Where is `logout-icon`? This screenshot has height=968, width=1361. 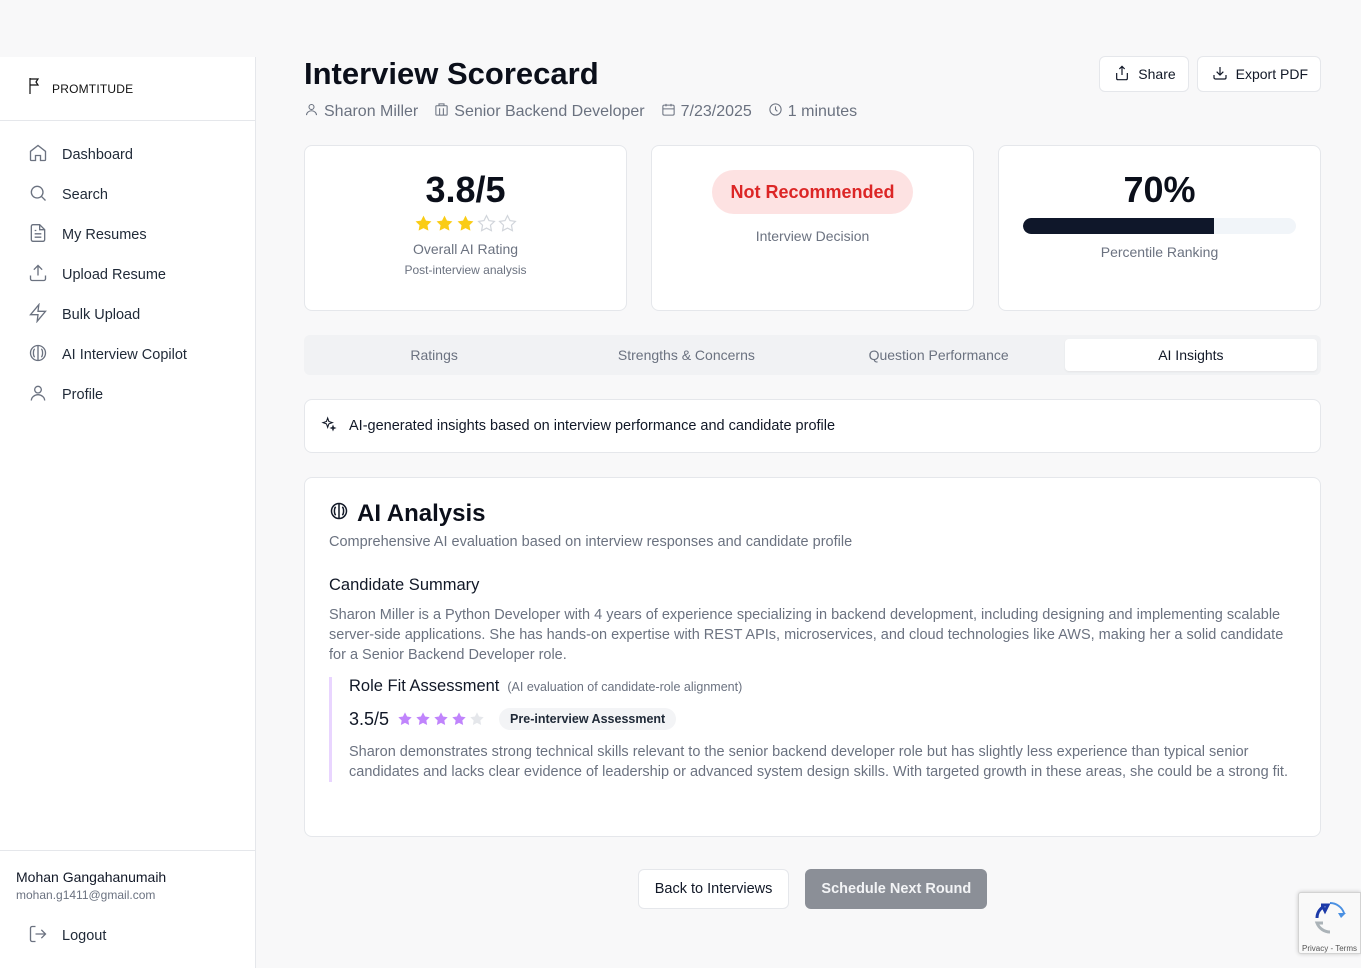 logout-icon is located at coordinates (38, 936).